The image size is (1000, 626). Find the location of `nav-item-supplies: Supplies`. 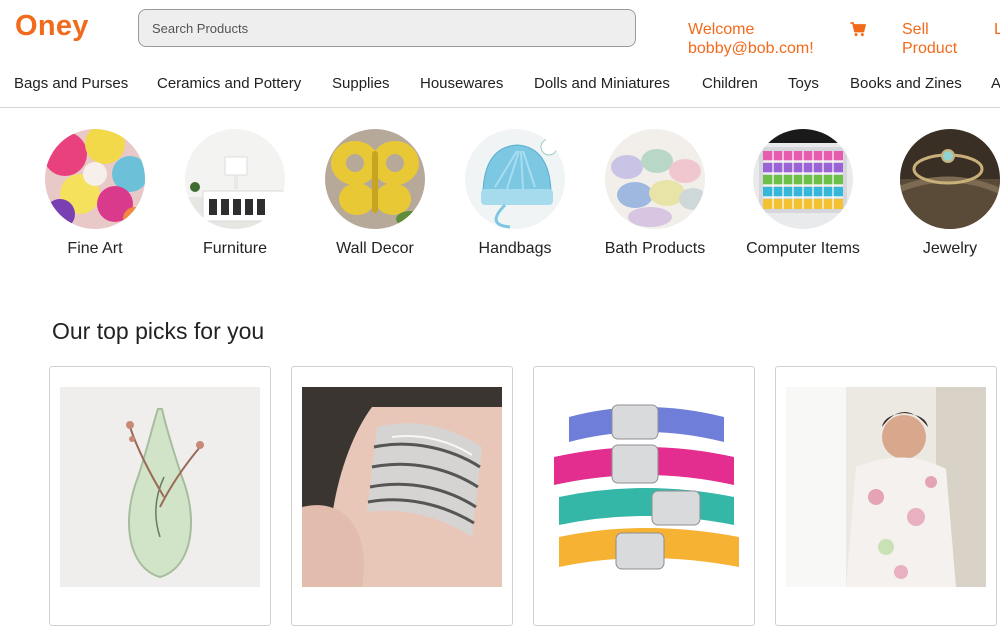

nav-item-supplies: Supplies is located at coordinates (361, 83).